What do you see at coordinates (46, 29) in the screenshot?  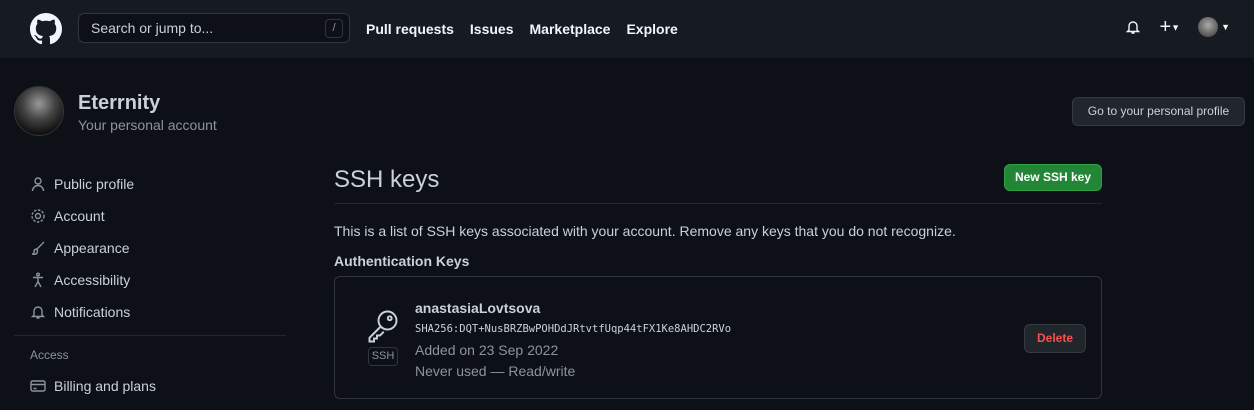 I see `github-logo-icon` at bounding box center [46, 29].